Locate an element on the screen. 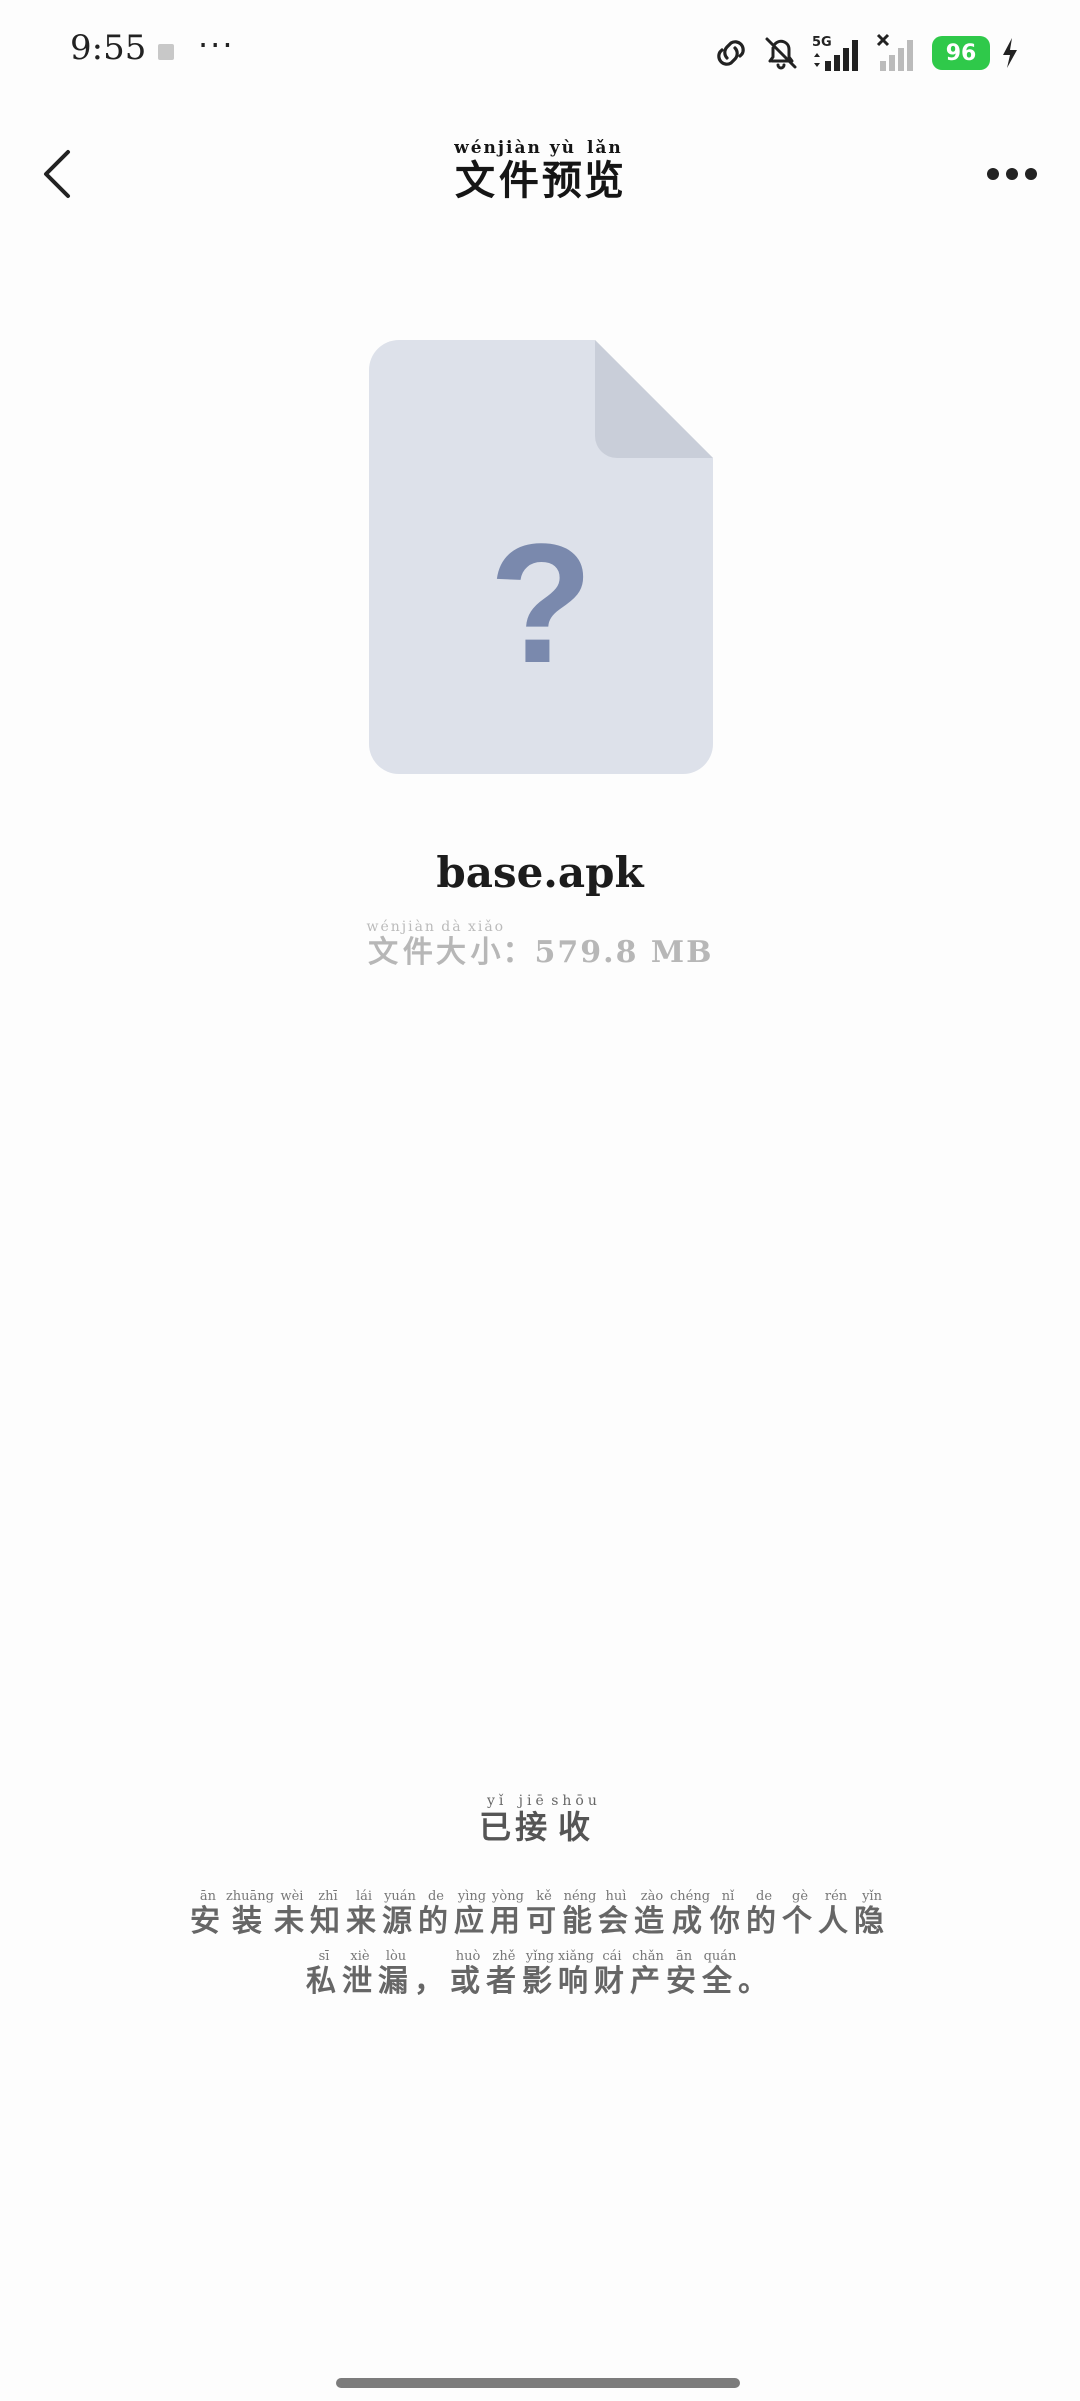 This screenshot has height=2401, width=1080. warning-char: 全quán is located at coordinates (720, 1974).